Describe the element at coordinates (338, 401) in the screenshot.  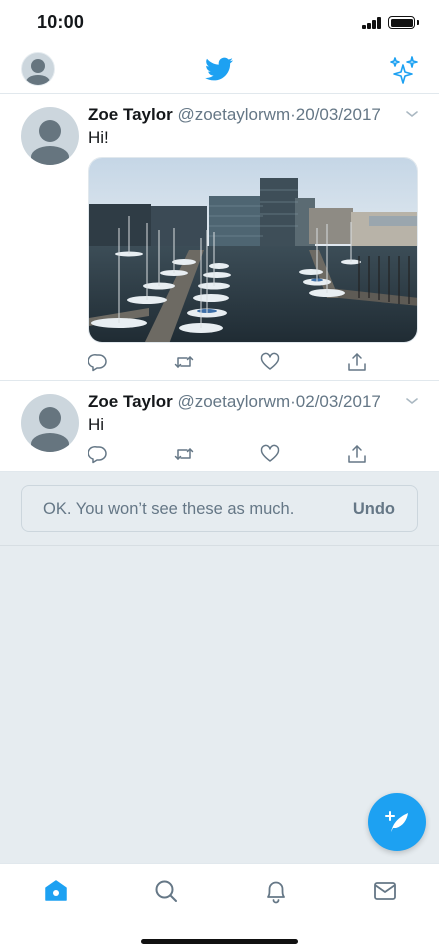
I see `tweet-date: 02/03/2017` at that location.